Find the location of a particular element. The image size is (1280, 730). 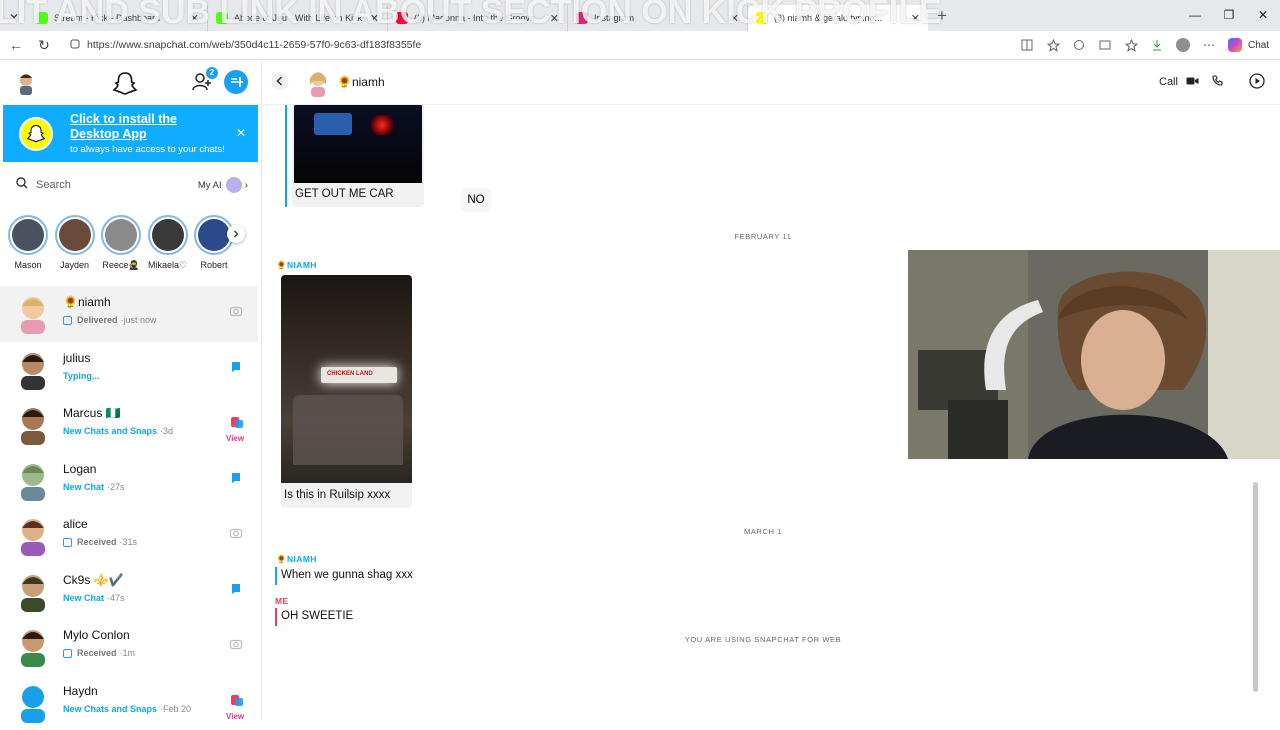

install-banner-title: Click to install the Desktop App is located at coordinates (145, 127).